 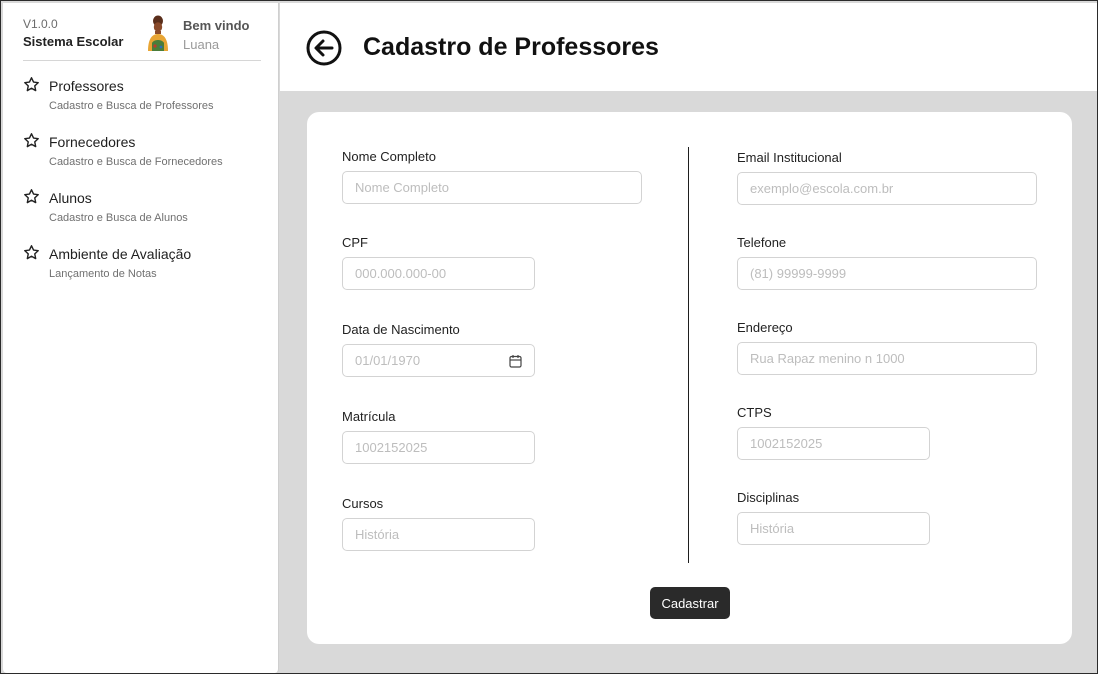 I want to click on field-cursos: Cursos História, so click(x=438, y=523).